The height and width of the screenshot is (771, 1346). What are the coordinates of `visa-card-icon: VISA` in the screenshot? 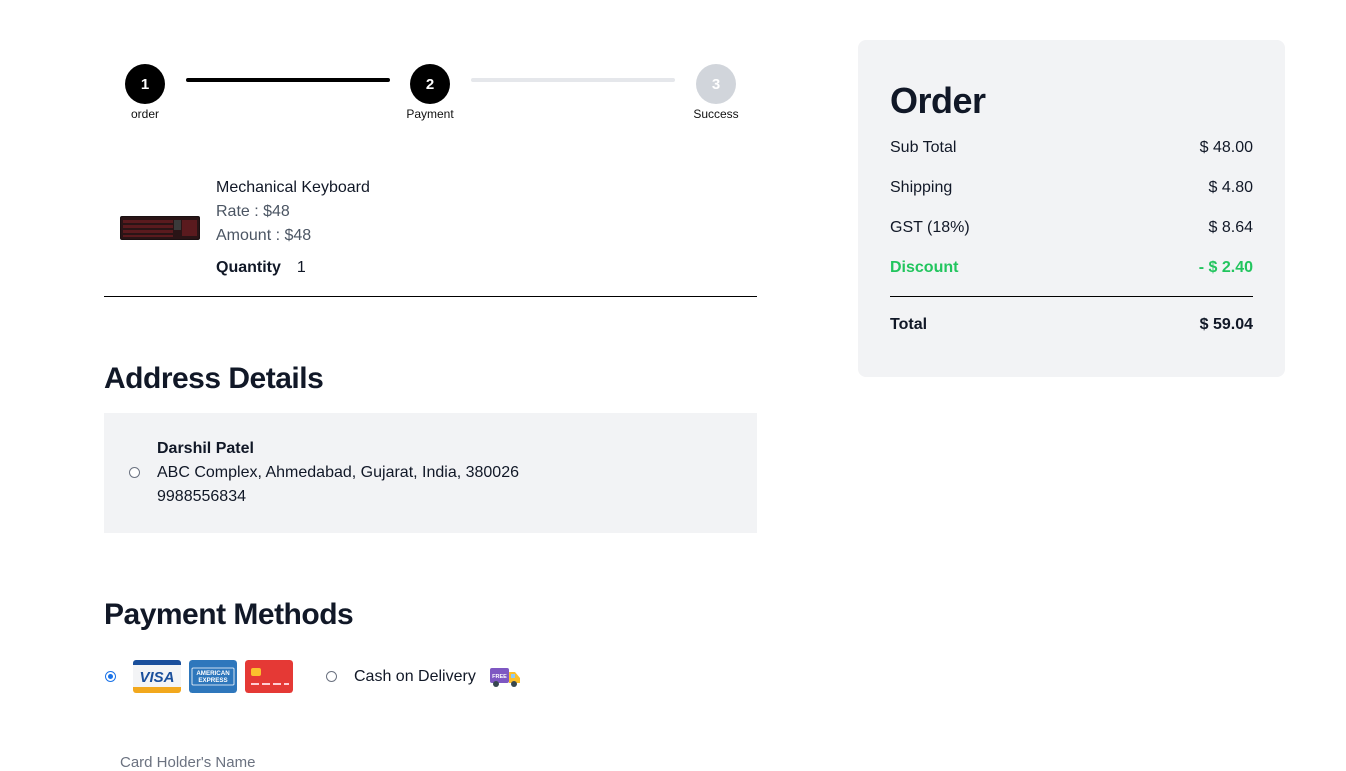 It's located at (157, 676).